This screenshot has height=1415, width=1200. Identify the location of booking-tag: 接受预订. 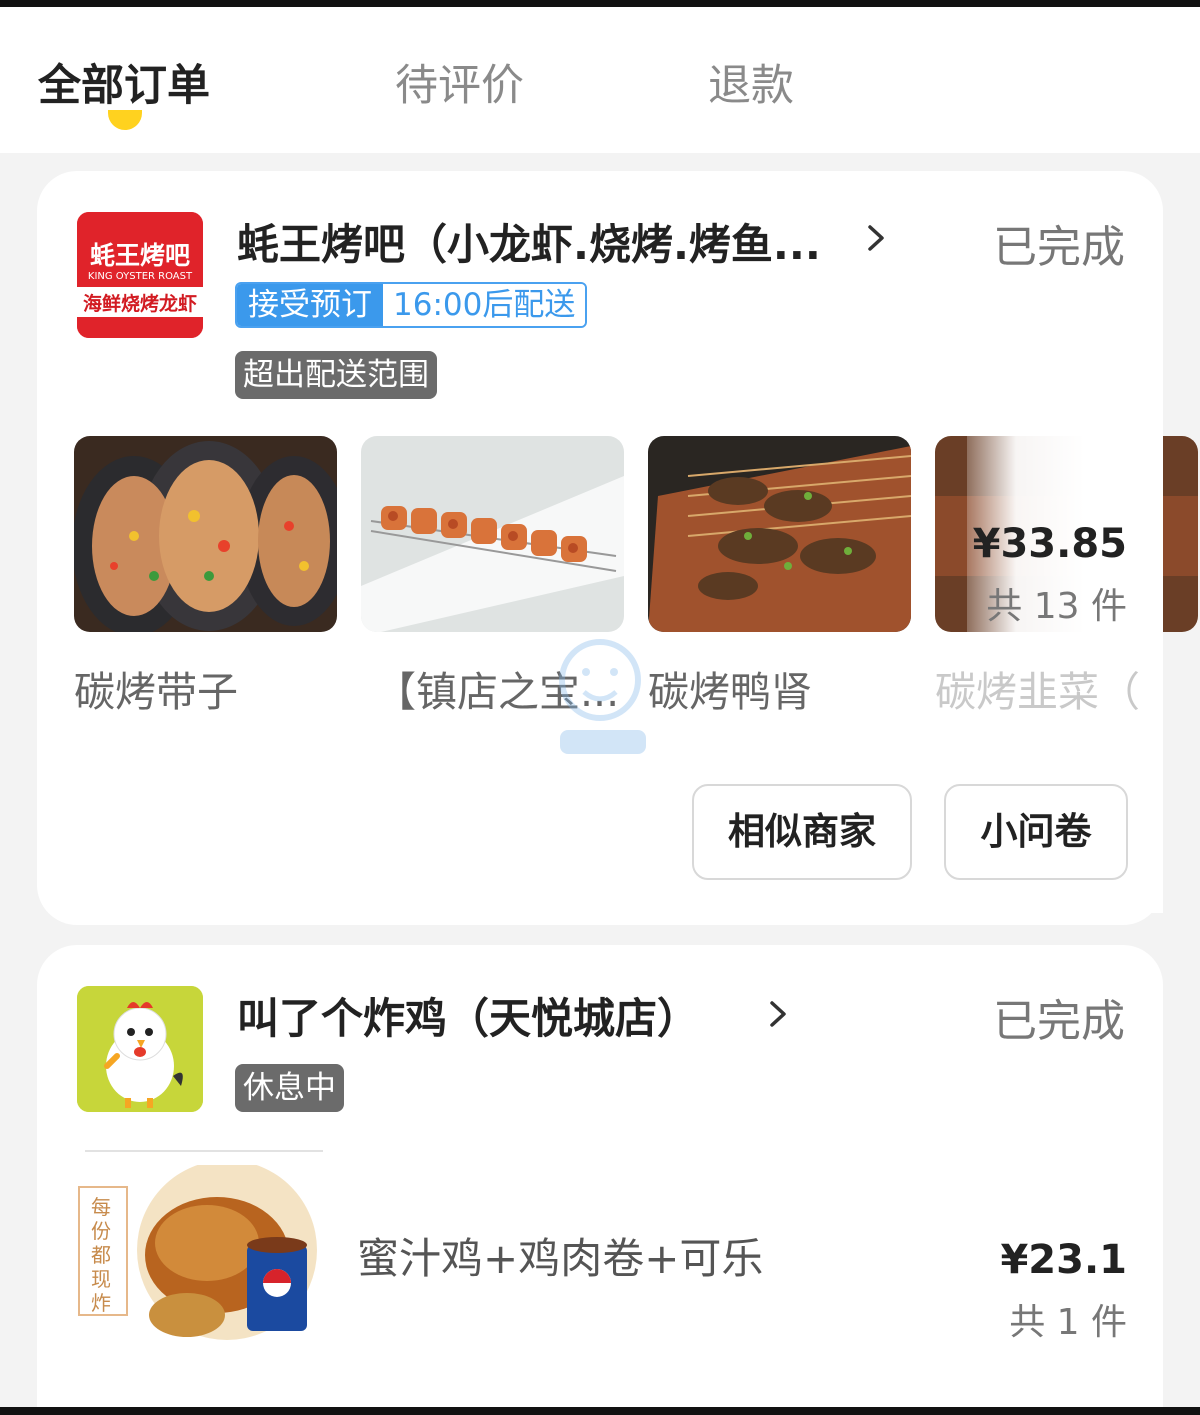
(310, 305).